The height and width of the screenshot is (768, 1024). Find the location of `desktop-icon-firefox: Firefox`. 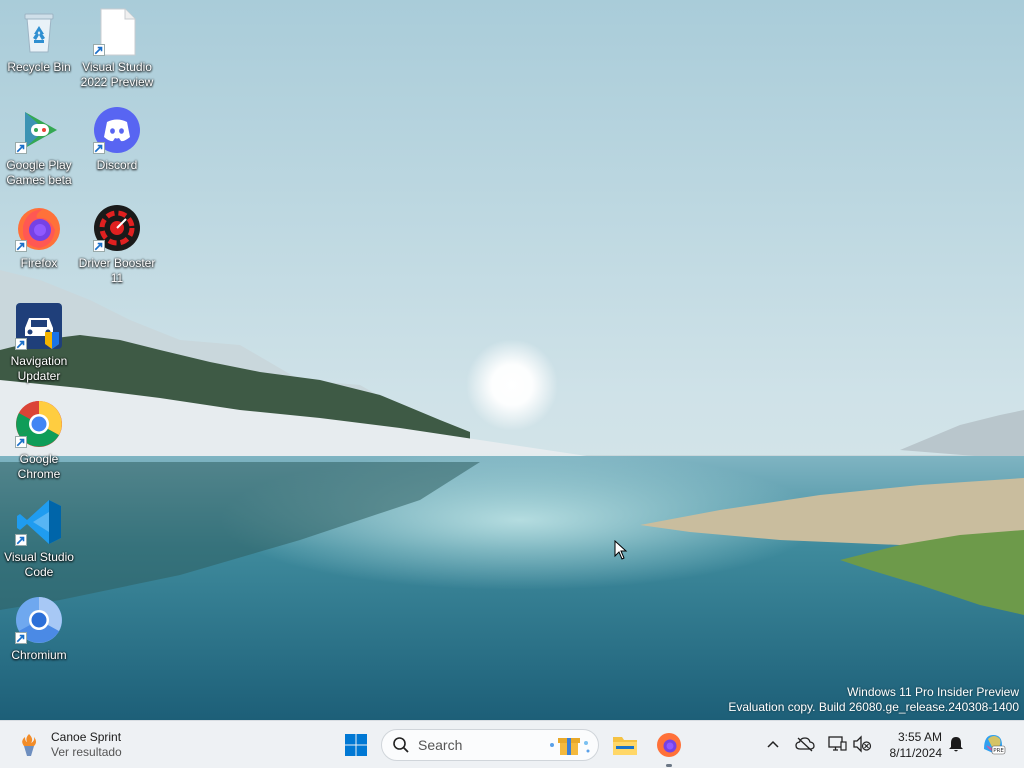

desktop-icon-firefox: Firefox is located at coordinates (39, 237).